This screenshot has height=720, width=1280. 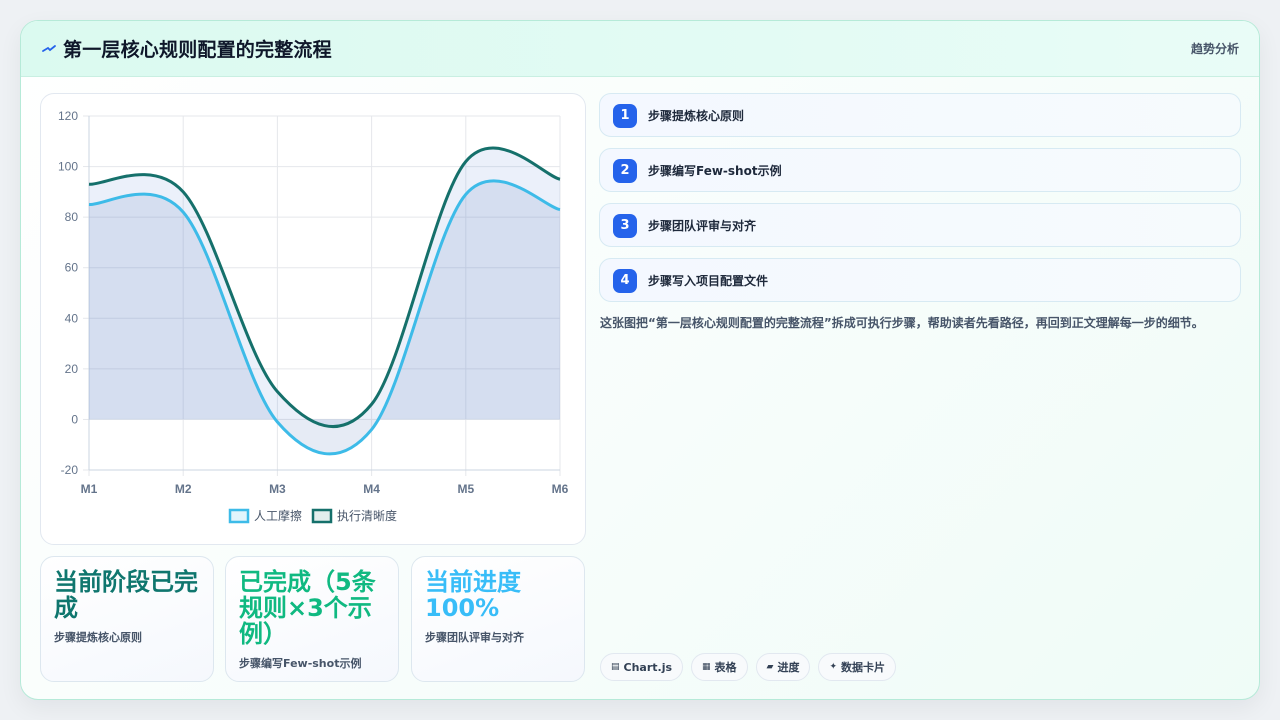 I want to click on chip-progress: ▰ 进度, so click(x=783, y=667).